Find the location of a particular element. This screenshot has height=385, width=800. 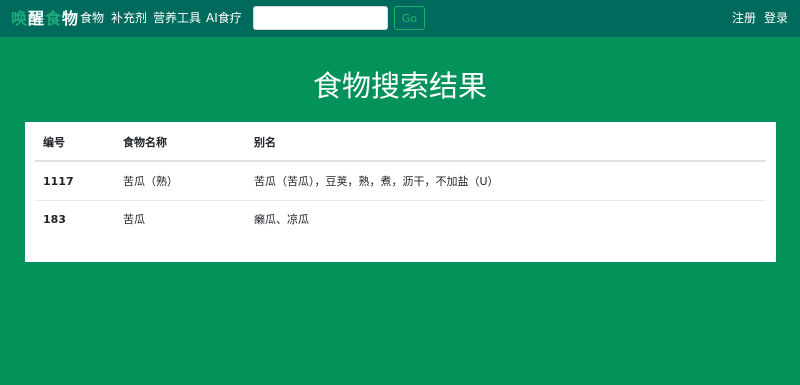

go-button: Go is located at coordinates (409, 18).